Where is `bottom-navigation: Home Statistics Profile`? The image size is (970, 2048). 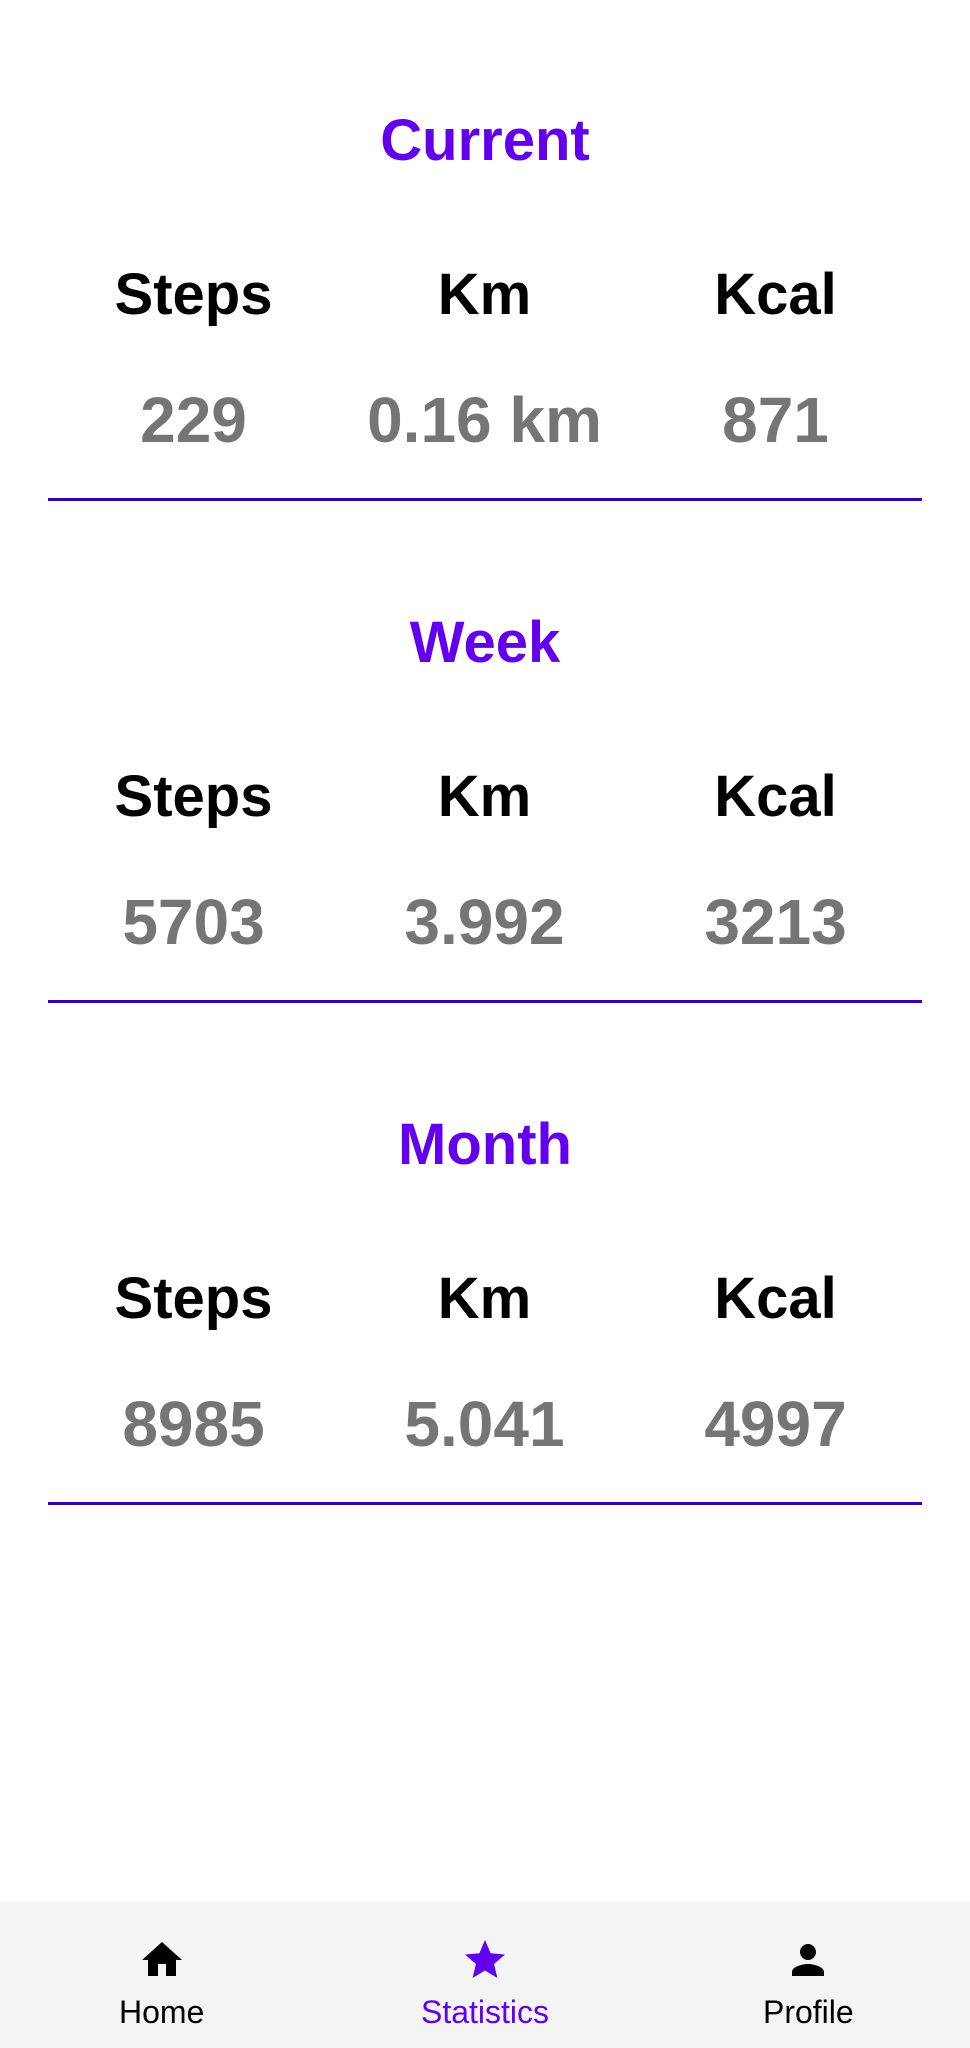 bottom-navigation: Home Statistics Profile is located at coordinates (485, 1975).